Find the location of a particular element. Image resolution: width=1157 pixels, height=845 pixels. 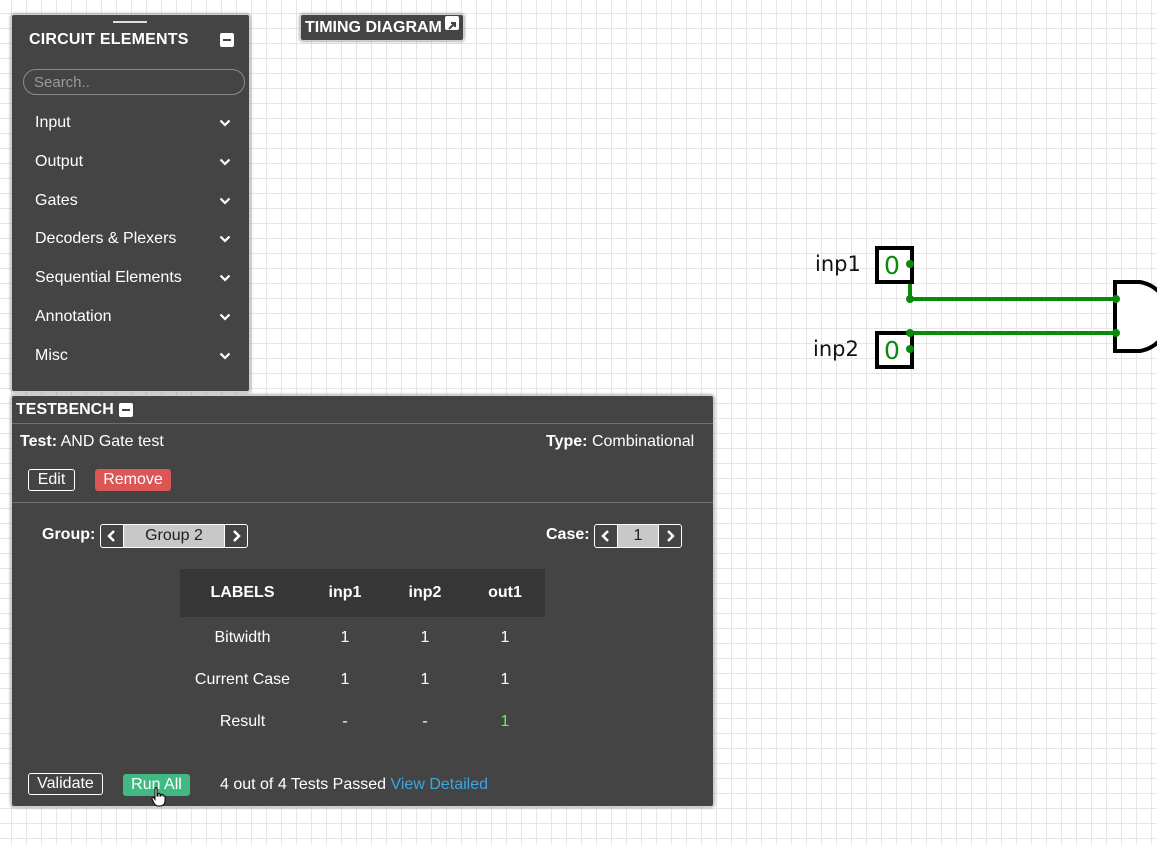

group-next-button is located at coordinates (235, 536).